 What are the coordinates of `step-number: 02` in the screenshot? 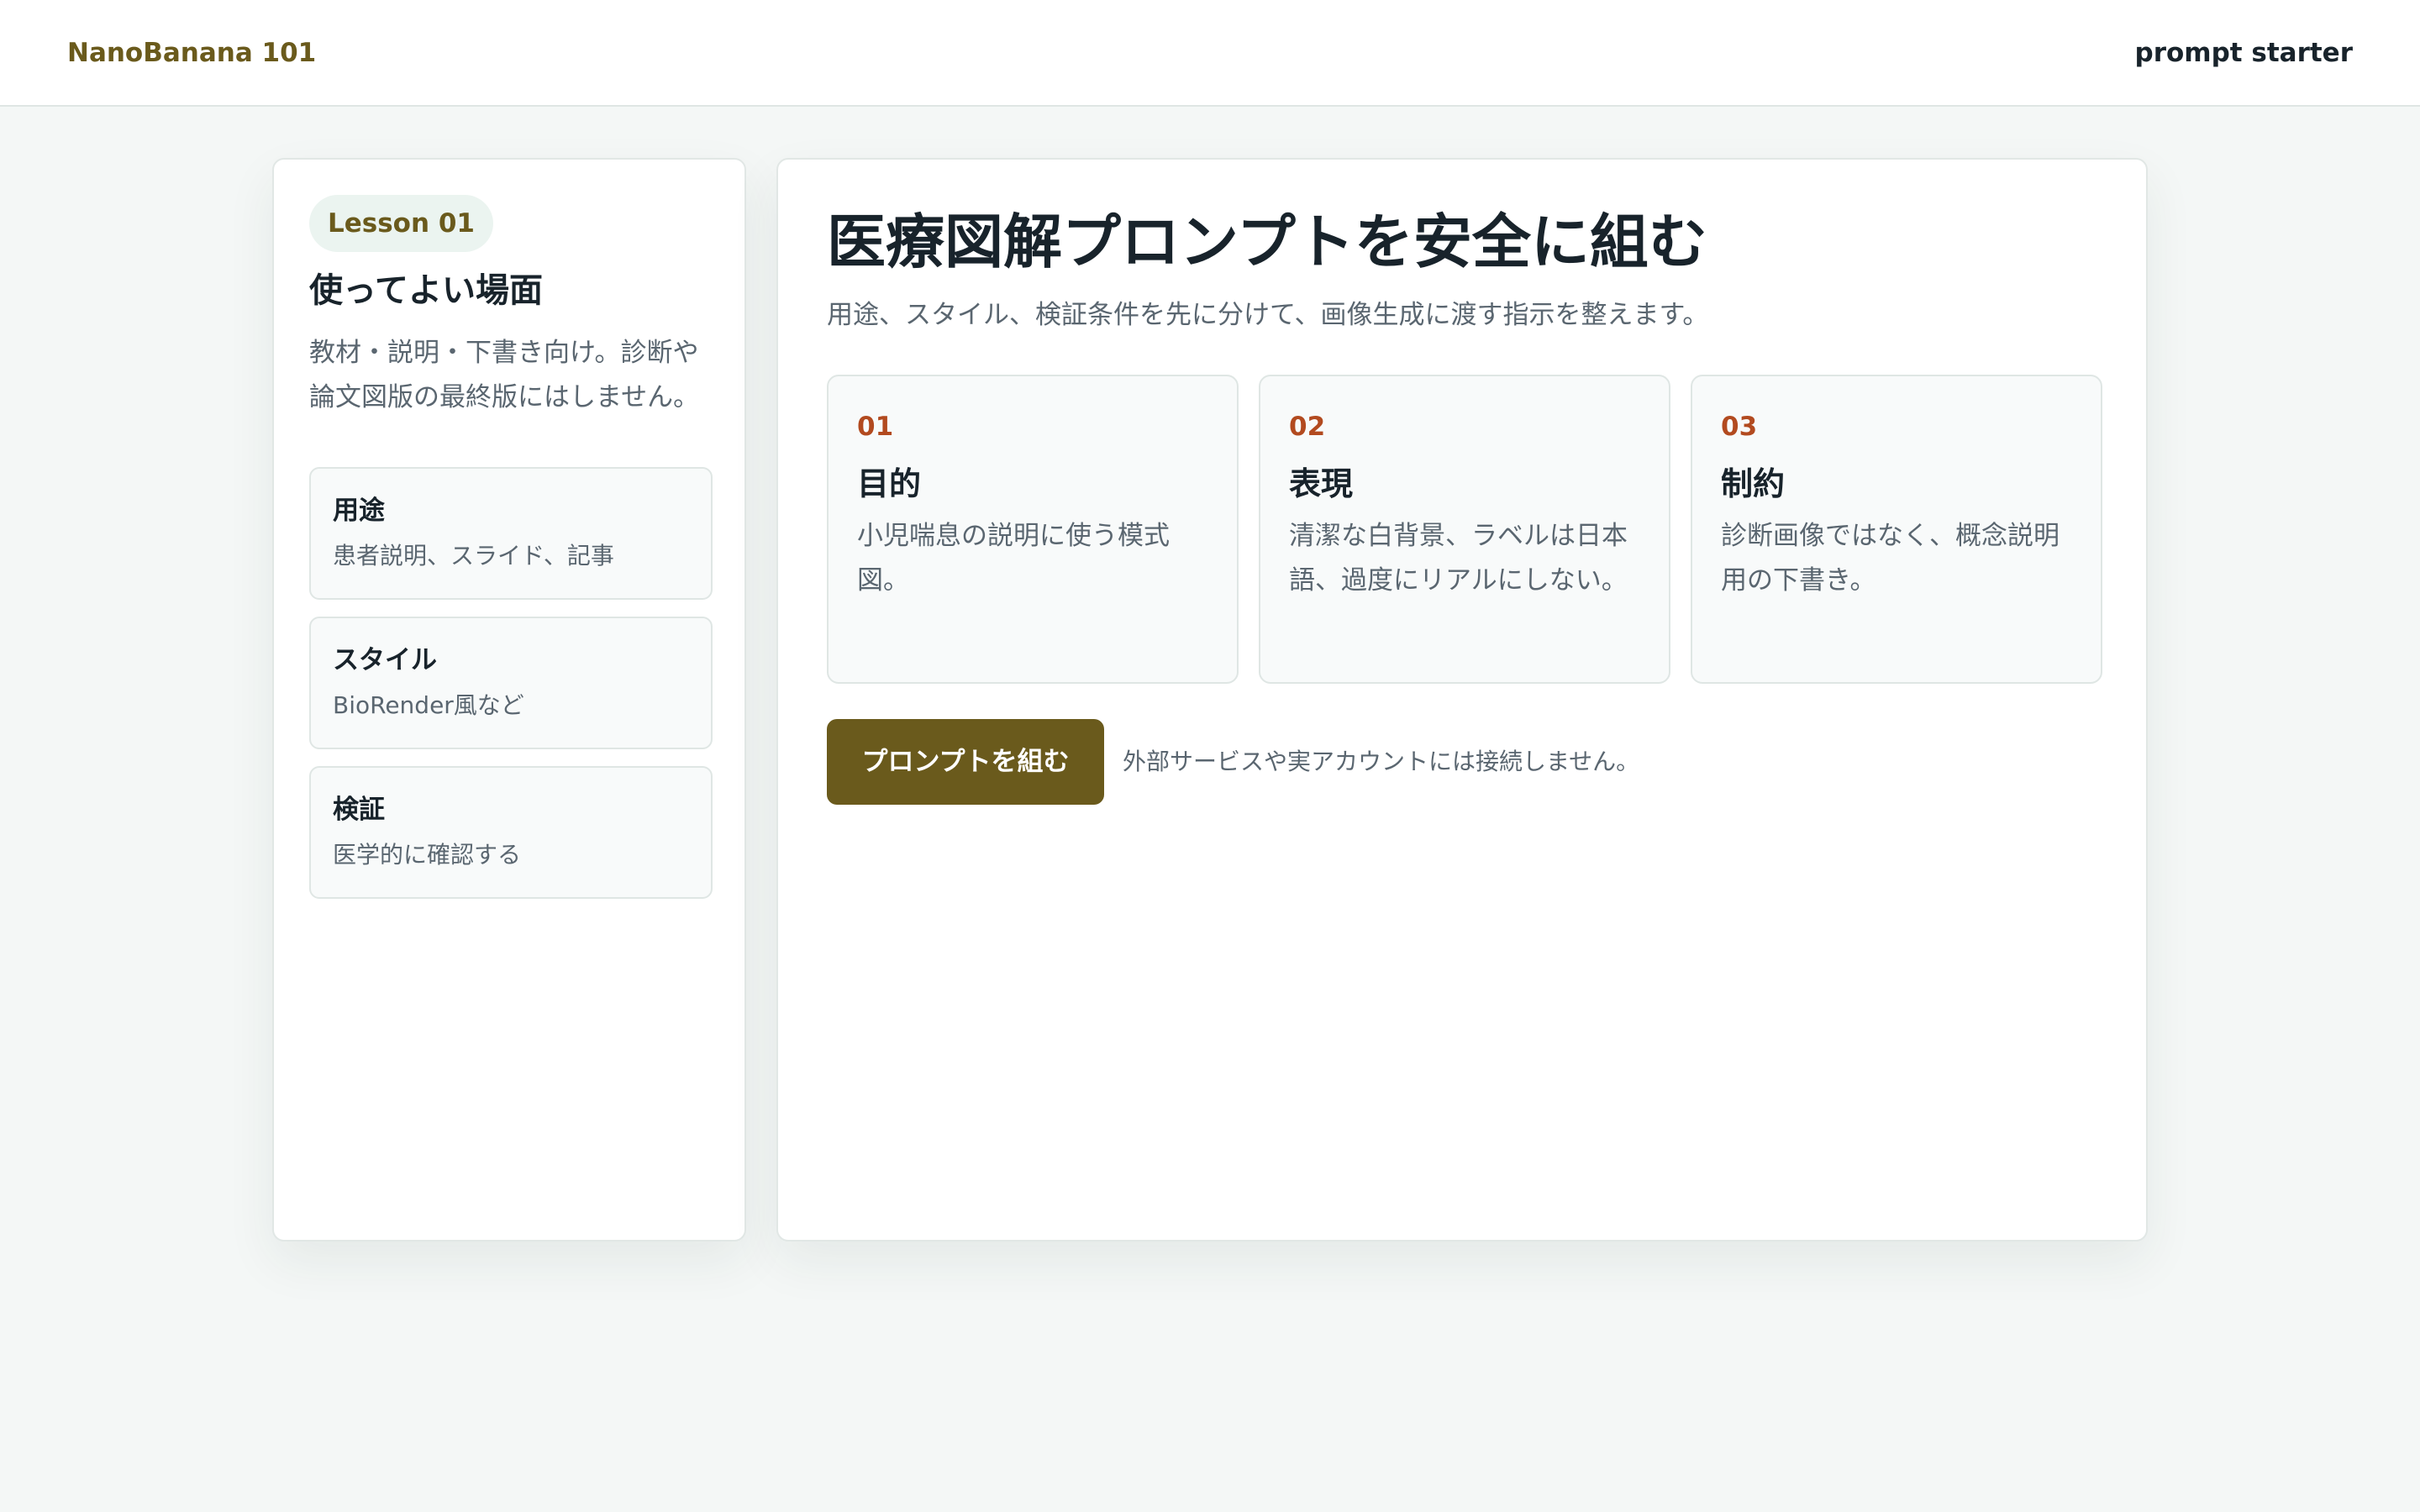 It's located at (1307, 427).